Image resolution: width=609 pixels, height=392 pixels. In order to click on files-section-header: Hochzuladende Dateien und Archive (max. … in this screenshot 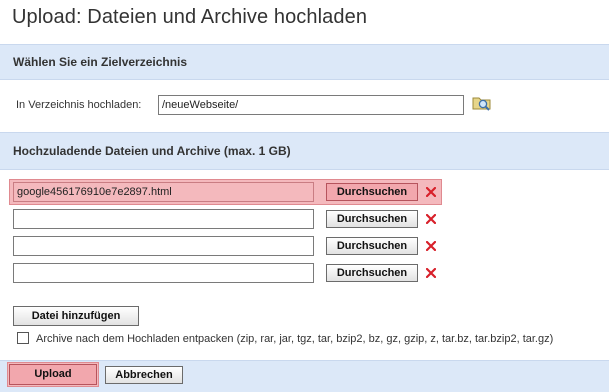, I will do `click(304, 151)`.